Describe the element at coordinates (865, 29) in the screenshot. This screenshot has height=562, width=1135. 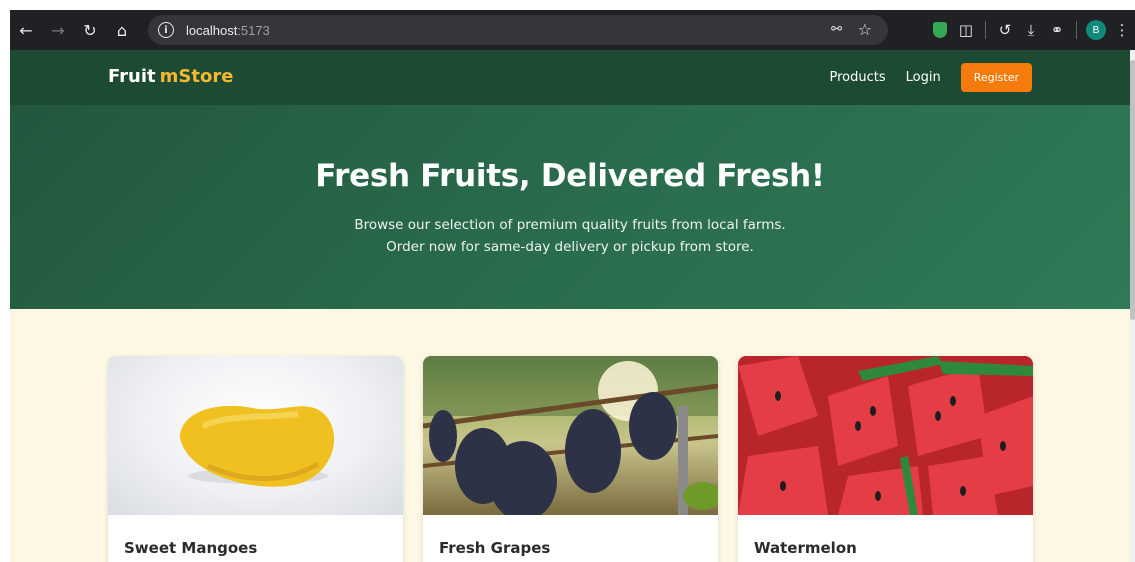
I see `bookmark-star-icon: ☆` at that location.